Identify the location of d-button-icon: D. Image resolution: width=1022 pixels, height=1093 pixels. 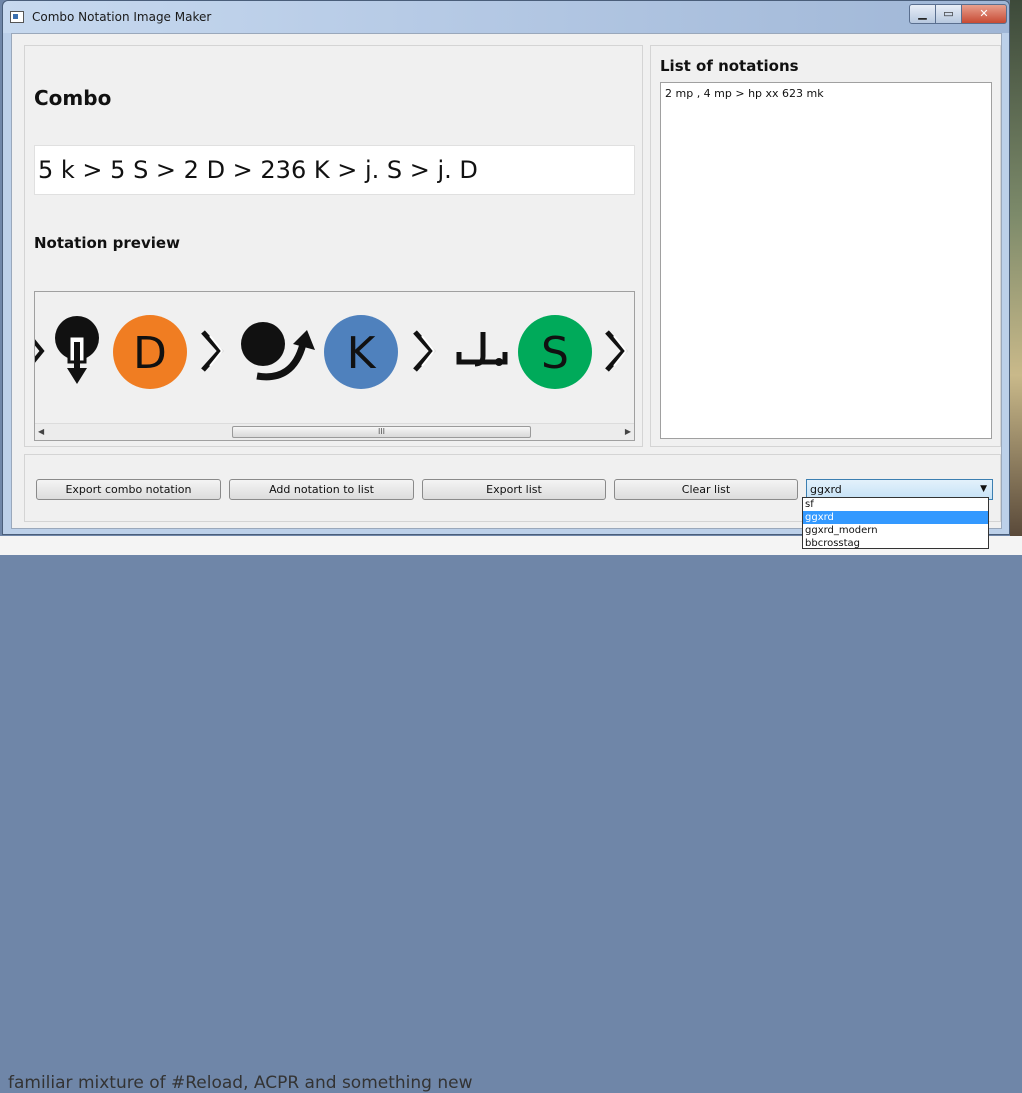
(150, 352).